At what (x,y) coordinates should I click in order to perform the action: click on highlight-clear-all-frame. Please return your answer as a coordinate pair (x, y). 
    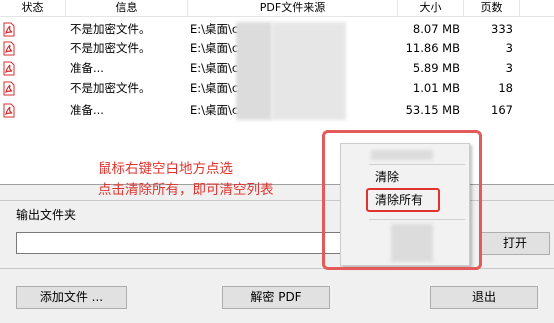
    Looking at the image, I should click on (403, 200).